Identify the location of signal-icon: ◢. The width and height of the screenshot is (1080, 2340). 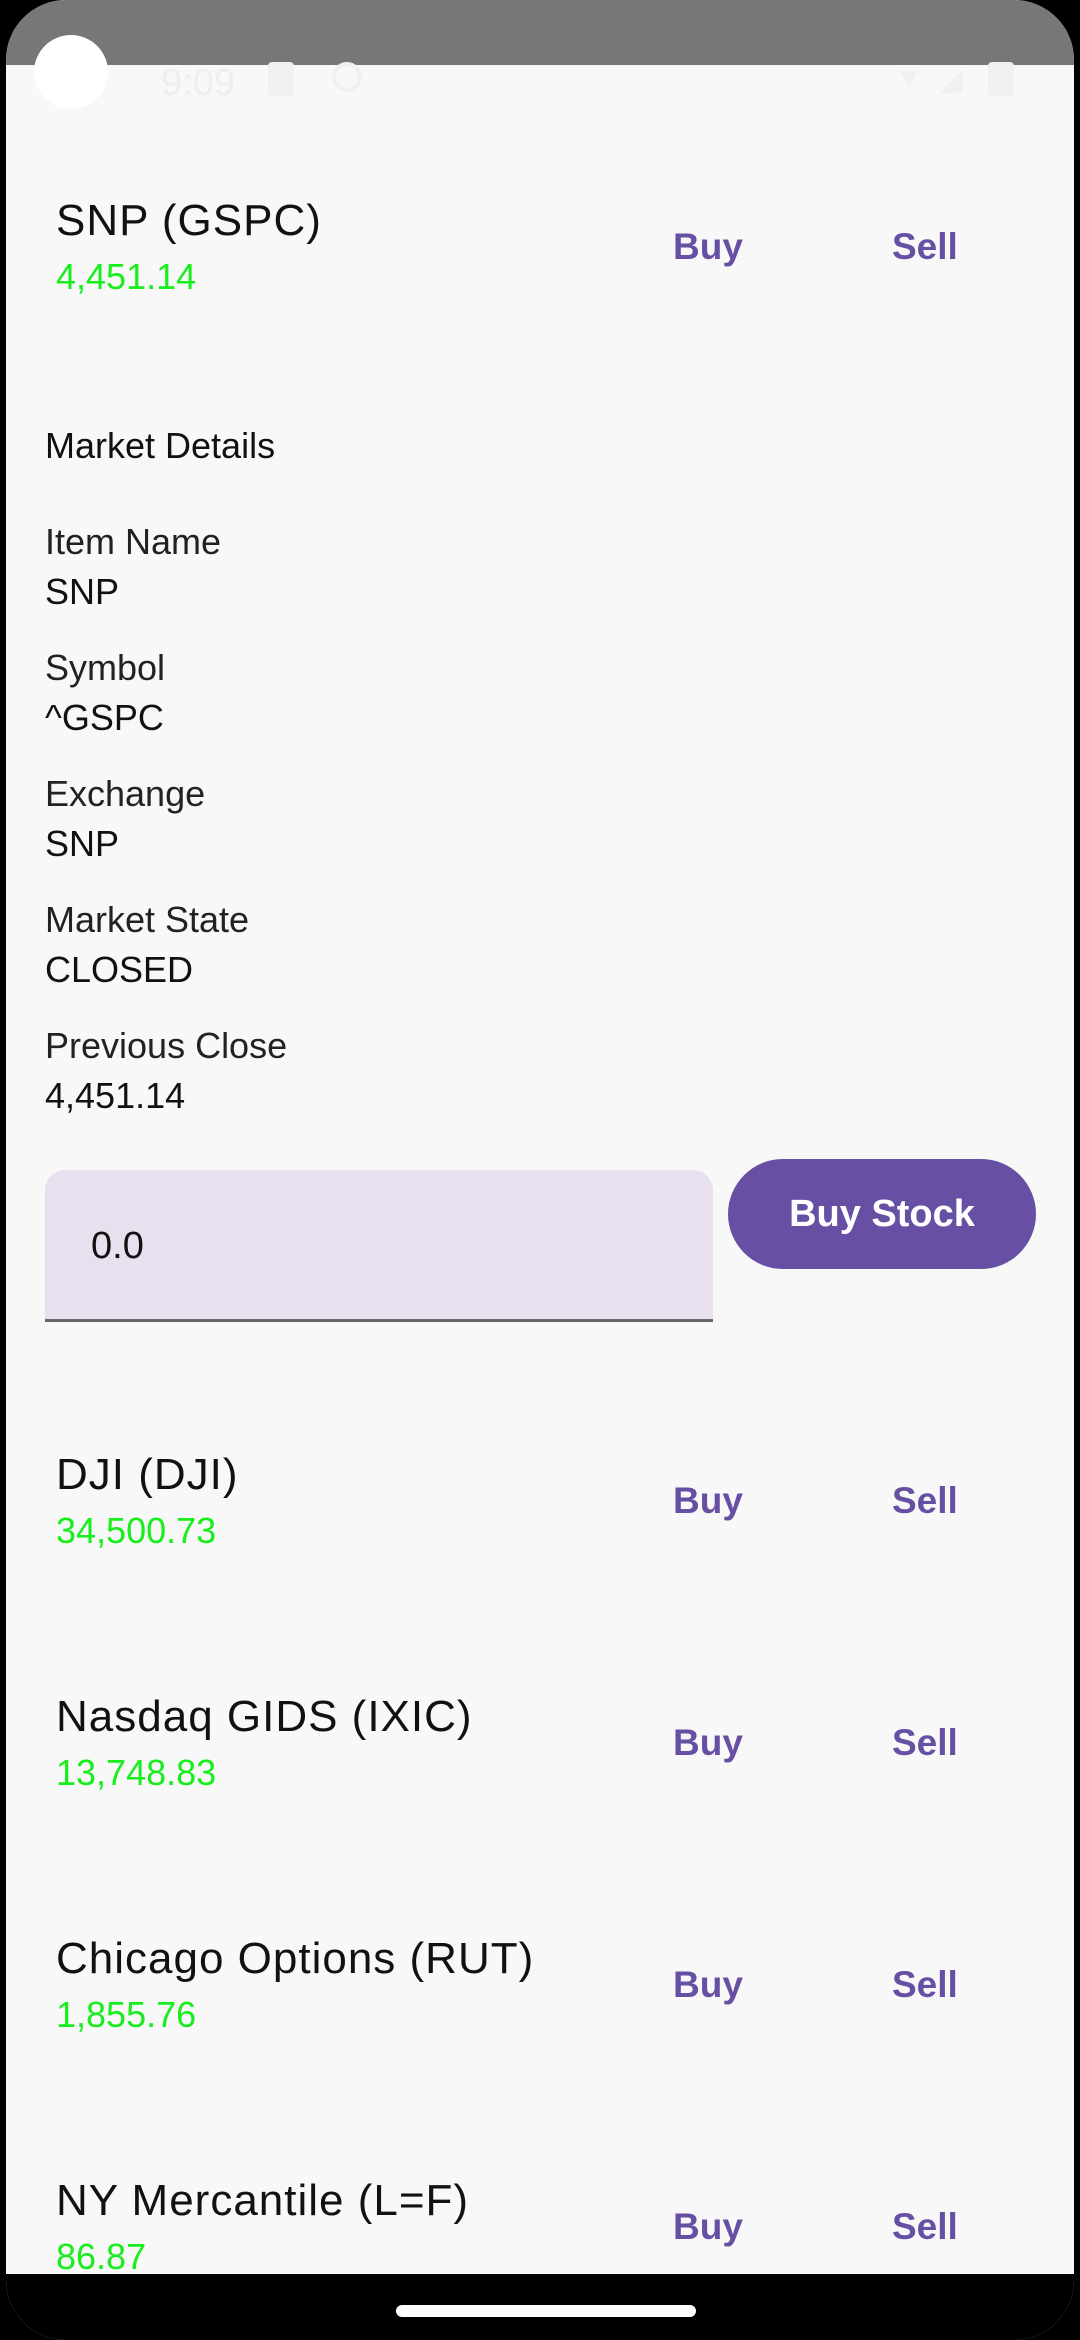
(952, 79).